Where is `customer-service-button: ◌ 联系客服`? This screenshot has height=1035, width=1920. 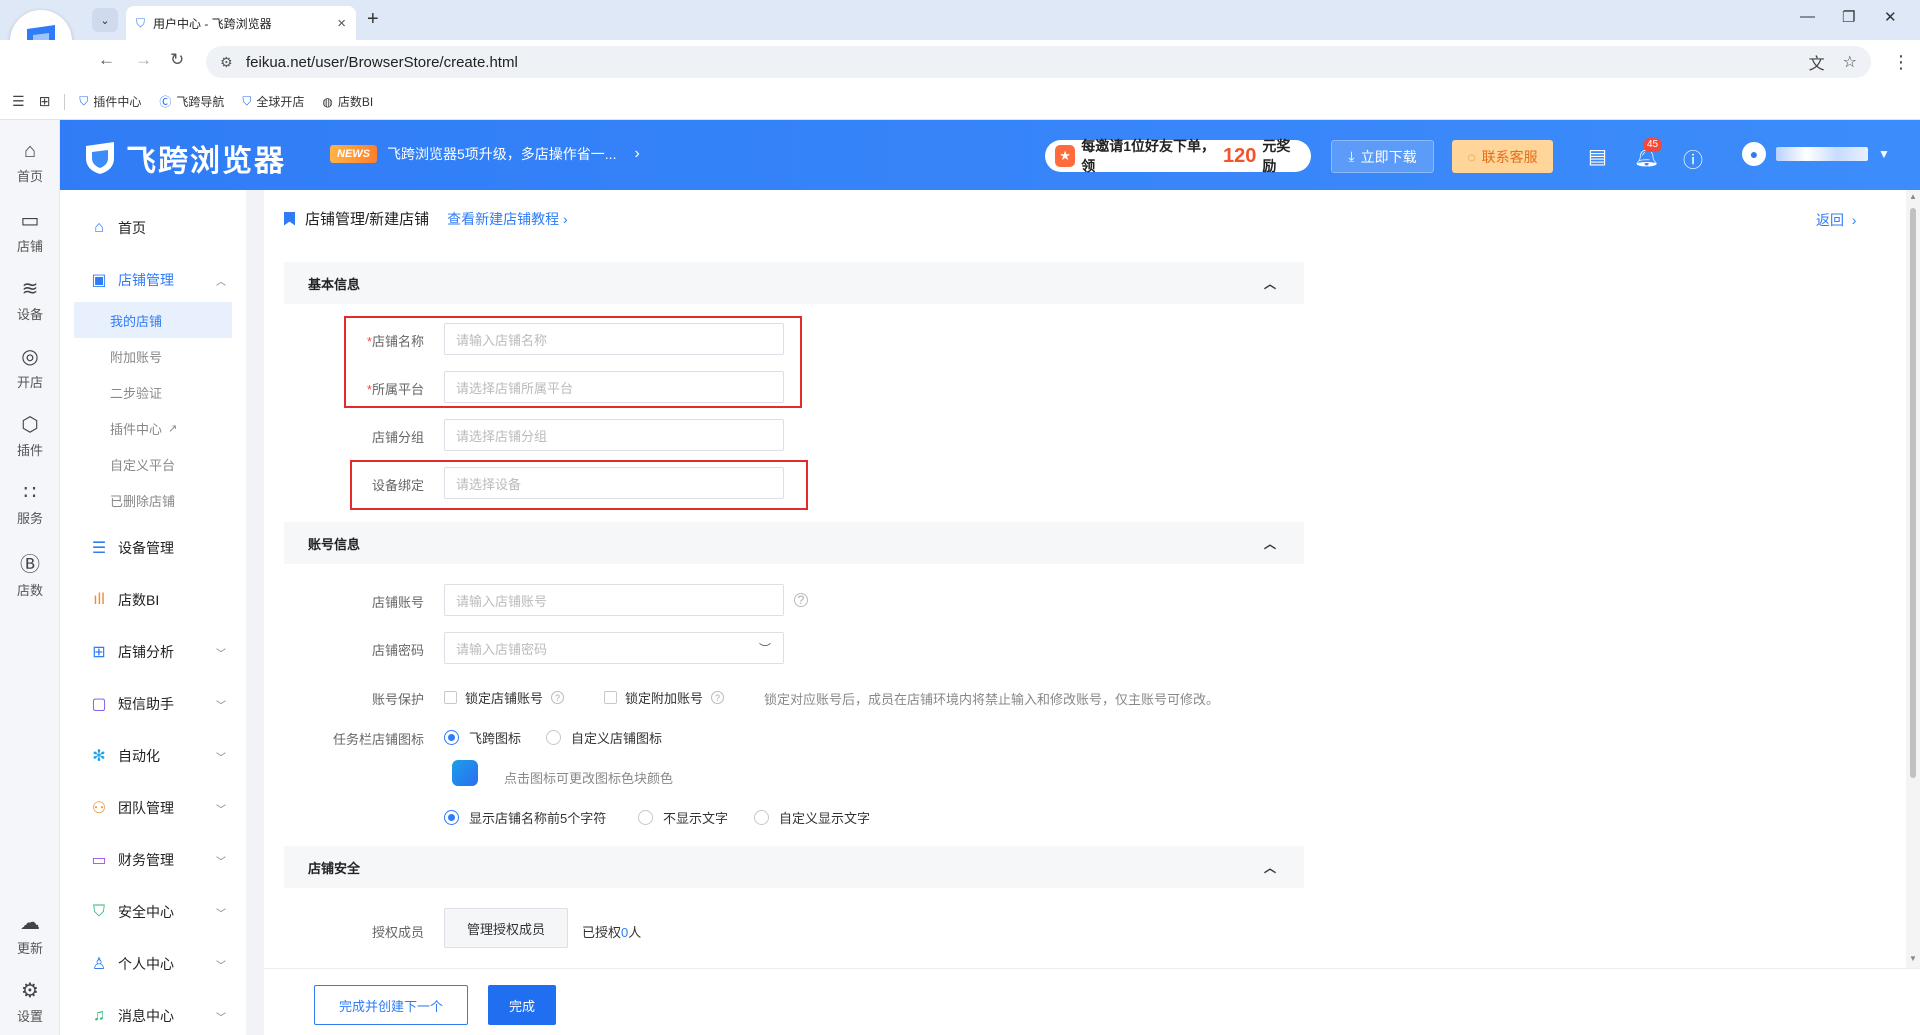
customer-service-button: ◌ 联系客服 is located at coordinates (1502, 156).